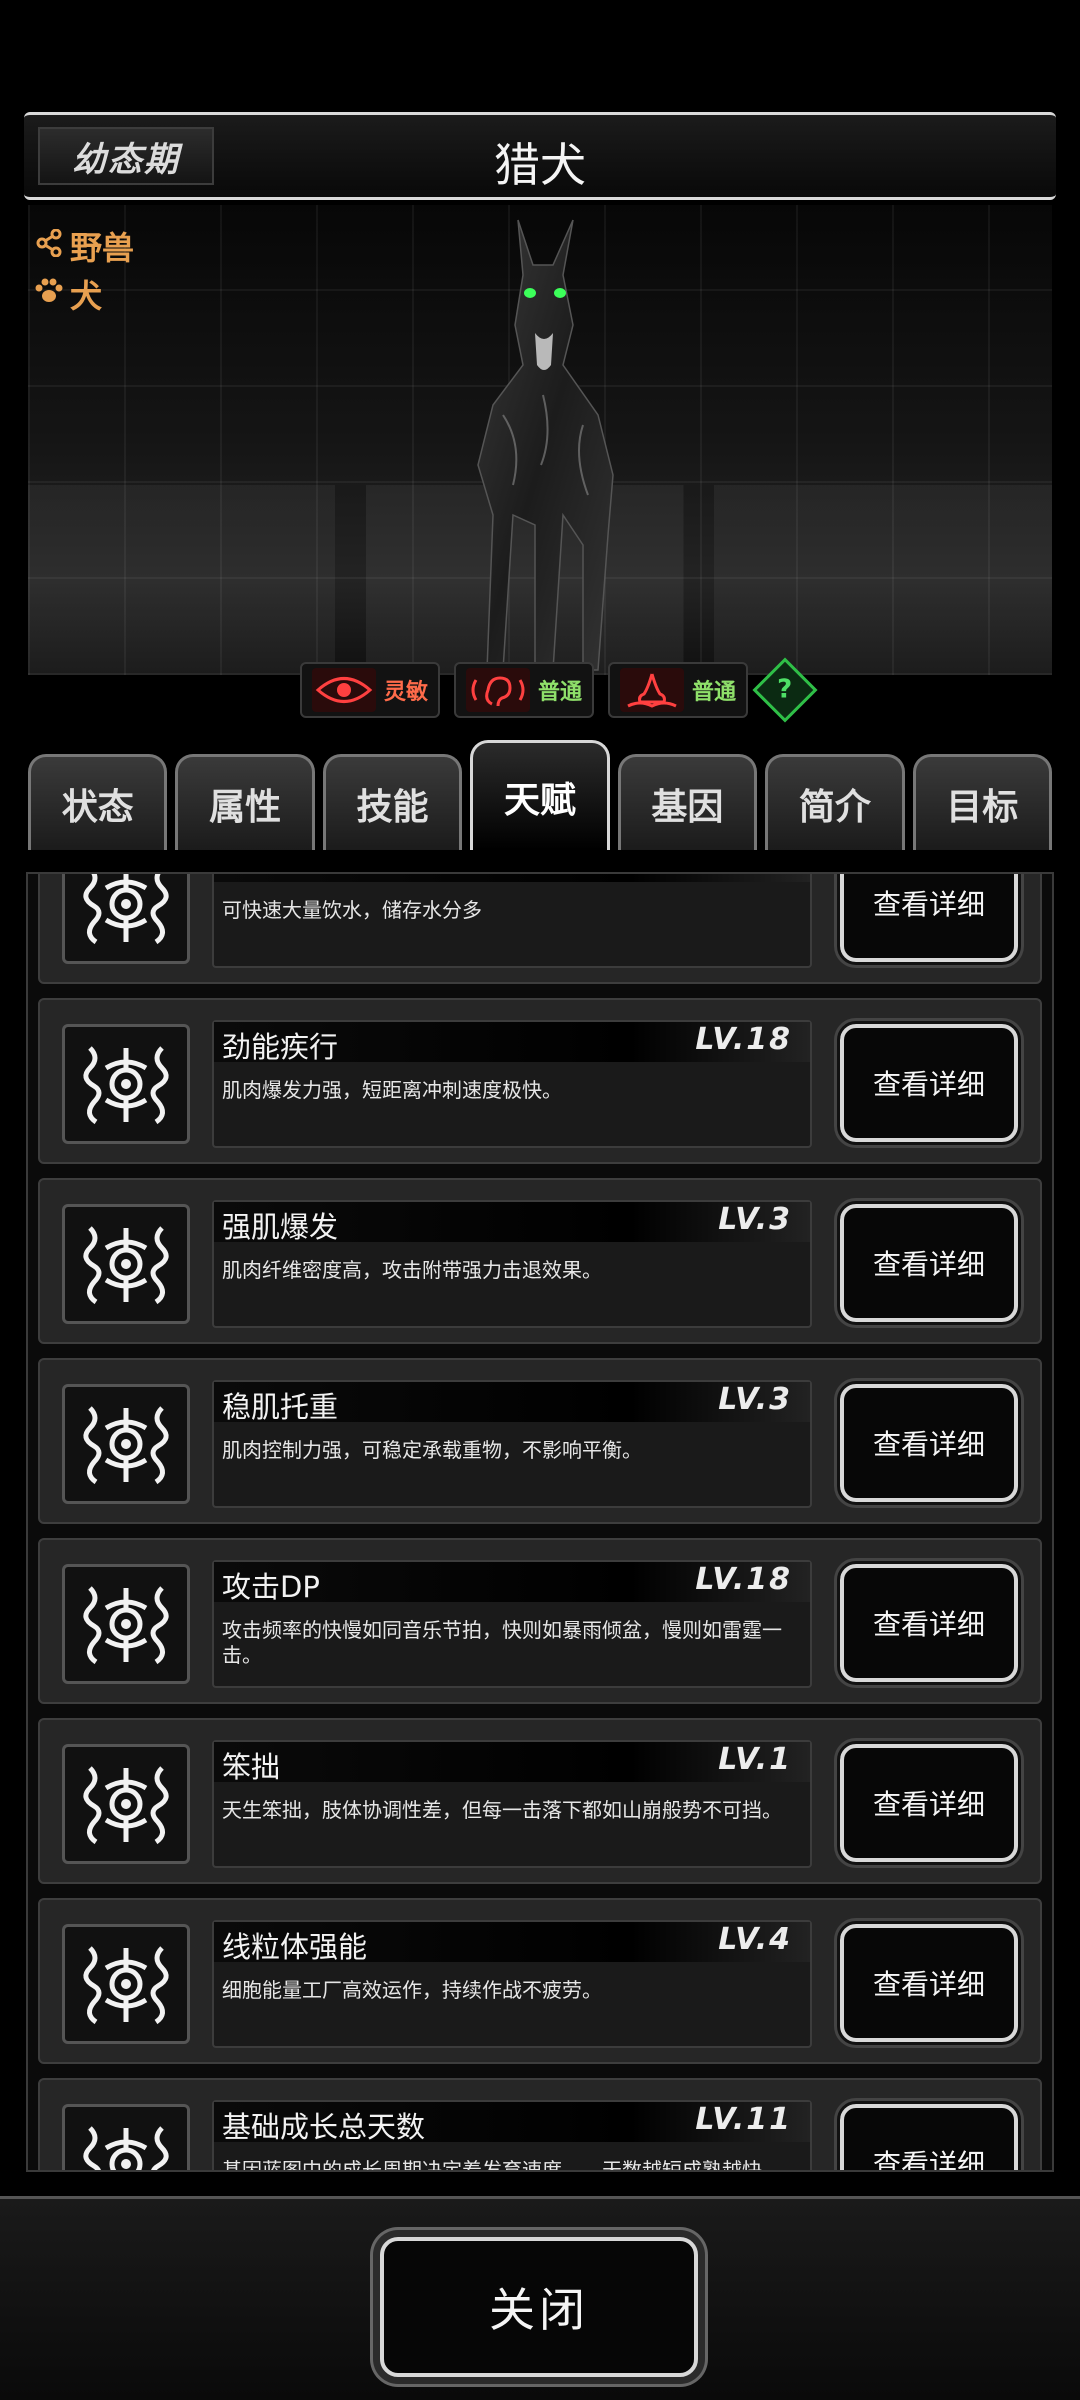 The height and width of the screenshot is (2400, 1080). Describe the element at coordinates (540, 165) in the screenshot. I see `page-title: 猎犬` at that location.